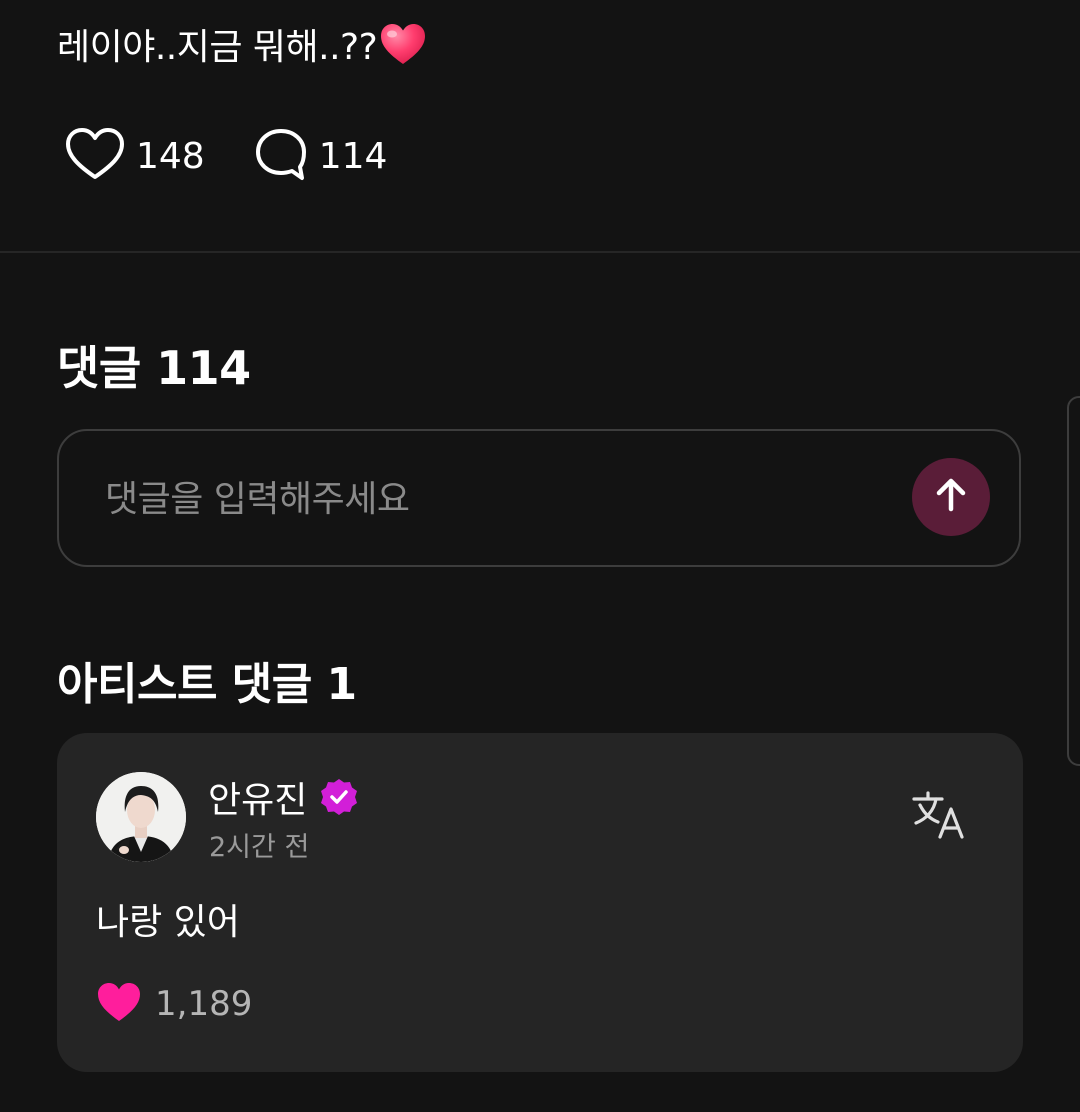  What do you see at coordinates (540, 252) in the screenshot?
I see `section-divider` at bounding box center [540, 252].